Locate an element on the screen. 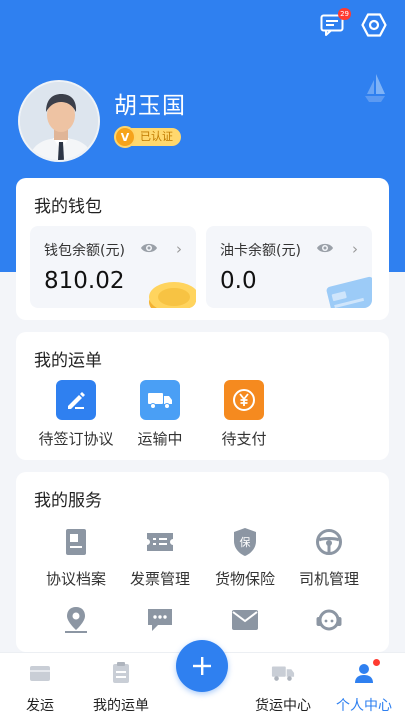 This screenshot has width=405, height=720. order-pending-payment: 待支付 is located at coordinates (244, 414).